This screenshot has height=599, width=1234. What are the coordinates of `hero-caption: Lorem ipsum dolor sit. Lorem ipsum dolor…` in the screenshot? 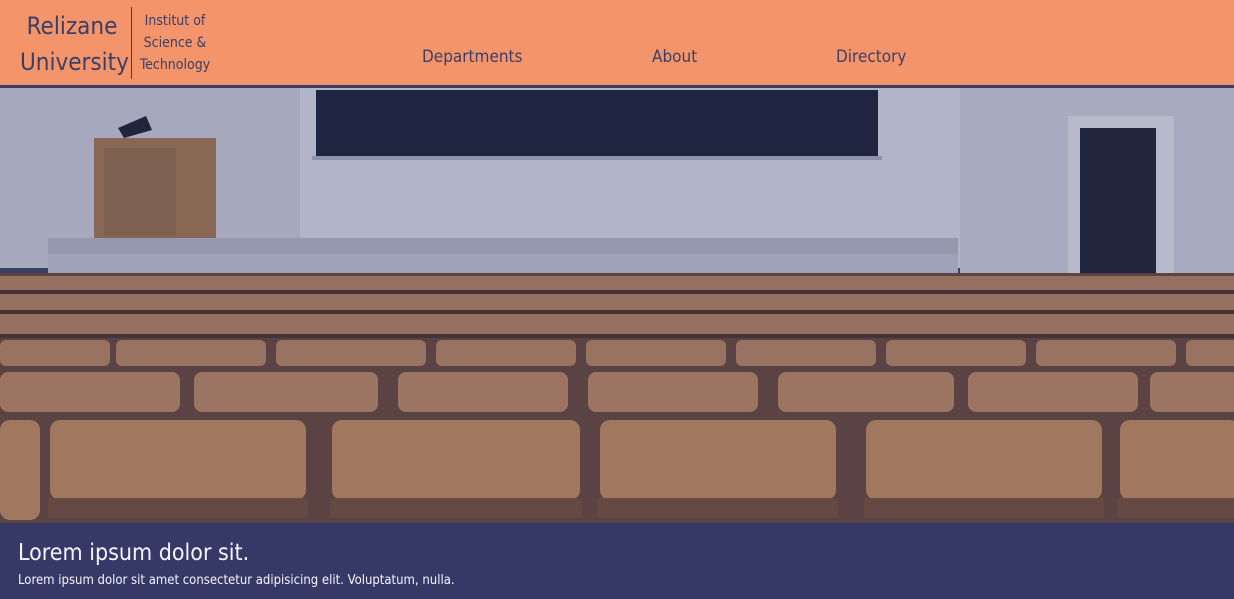 It's located at (617, 561).